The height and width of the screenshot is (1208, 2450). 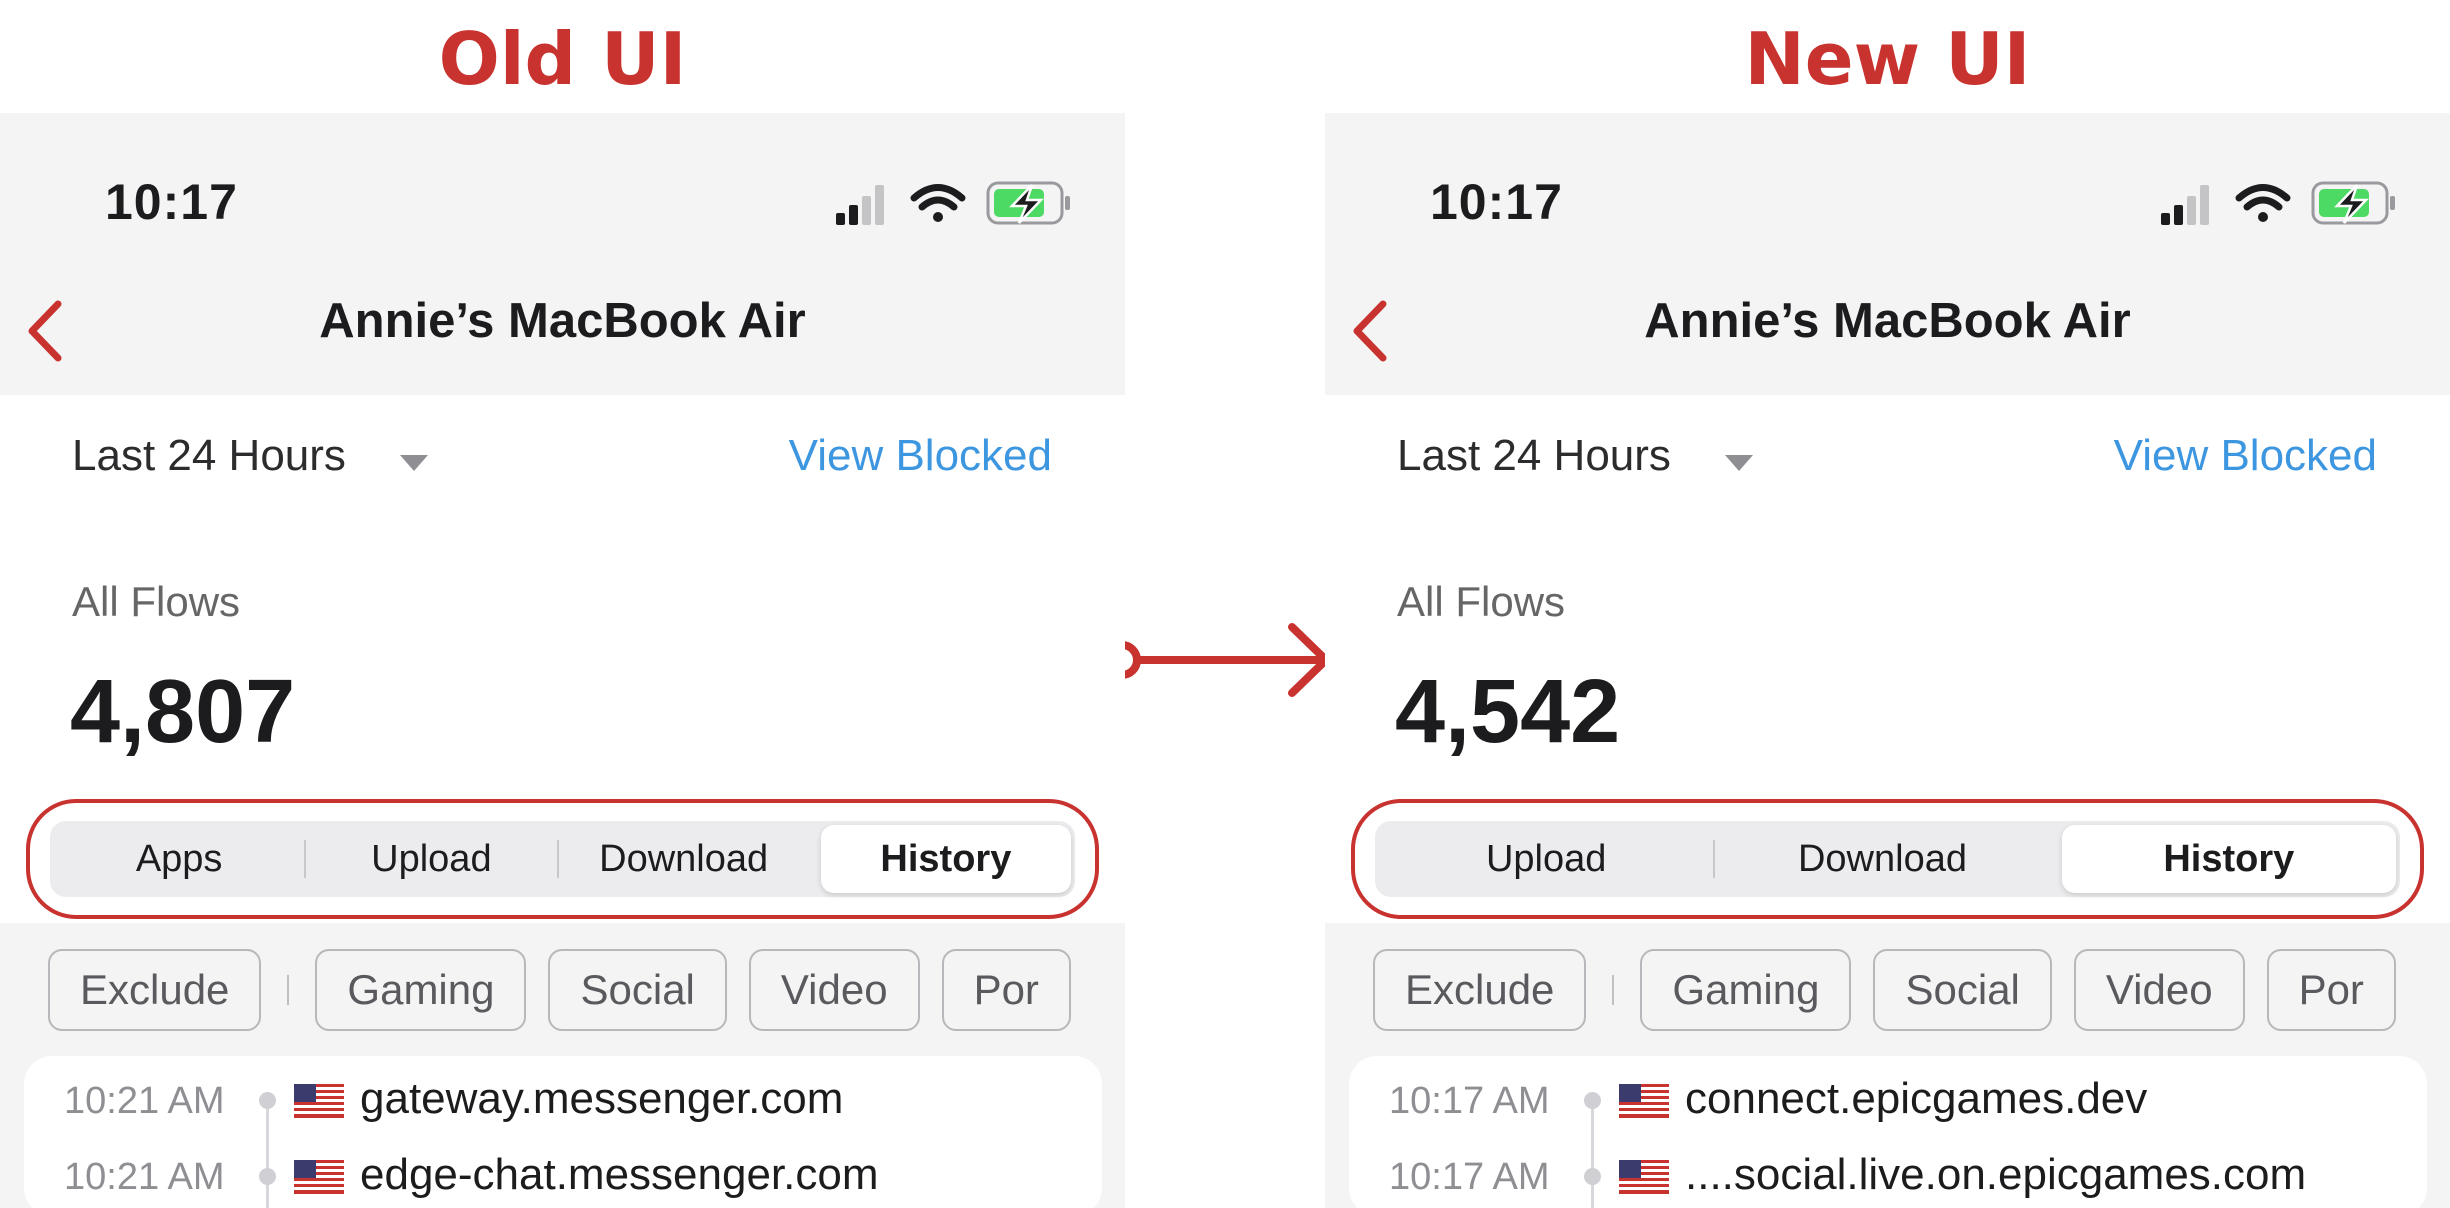 What do you see at coordinates (562, 59) in the screenshot?
I see `old-ui-heading: Old UI` at bounding box center [562, 59].